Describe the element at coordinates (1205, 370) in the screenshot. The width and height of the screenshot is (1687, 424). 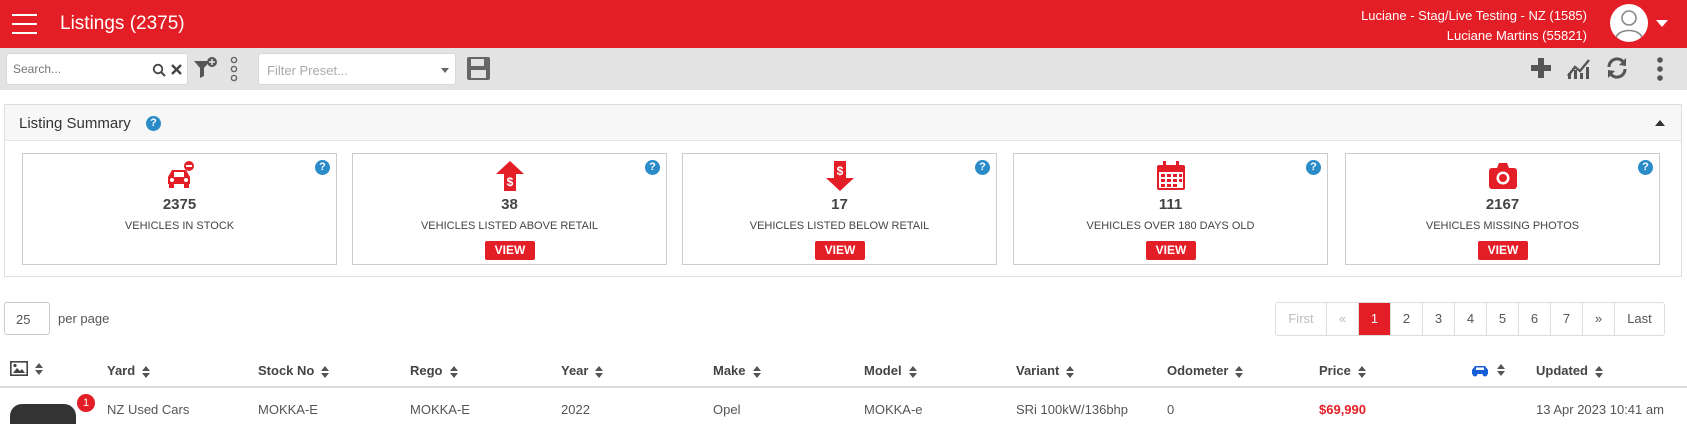
I see `column-odometer: Odometer` at that location.